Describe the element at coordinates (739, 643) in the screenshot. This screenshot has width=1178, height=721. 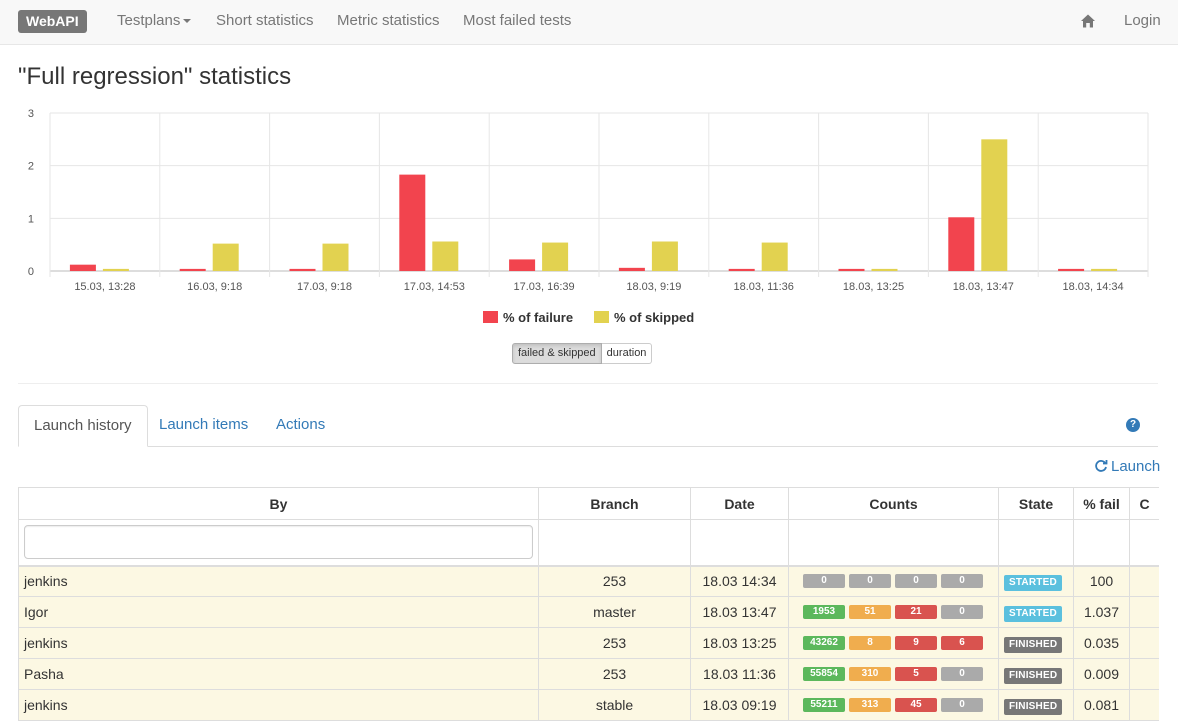
I see `cell-date: 18.03 13:25` at that location.